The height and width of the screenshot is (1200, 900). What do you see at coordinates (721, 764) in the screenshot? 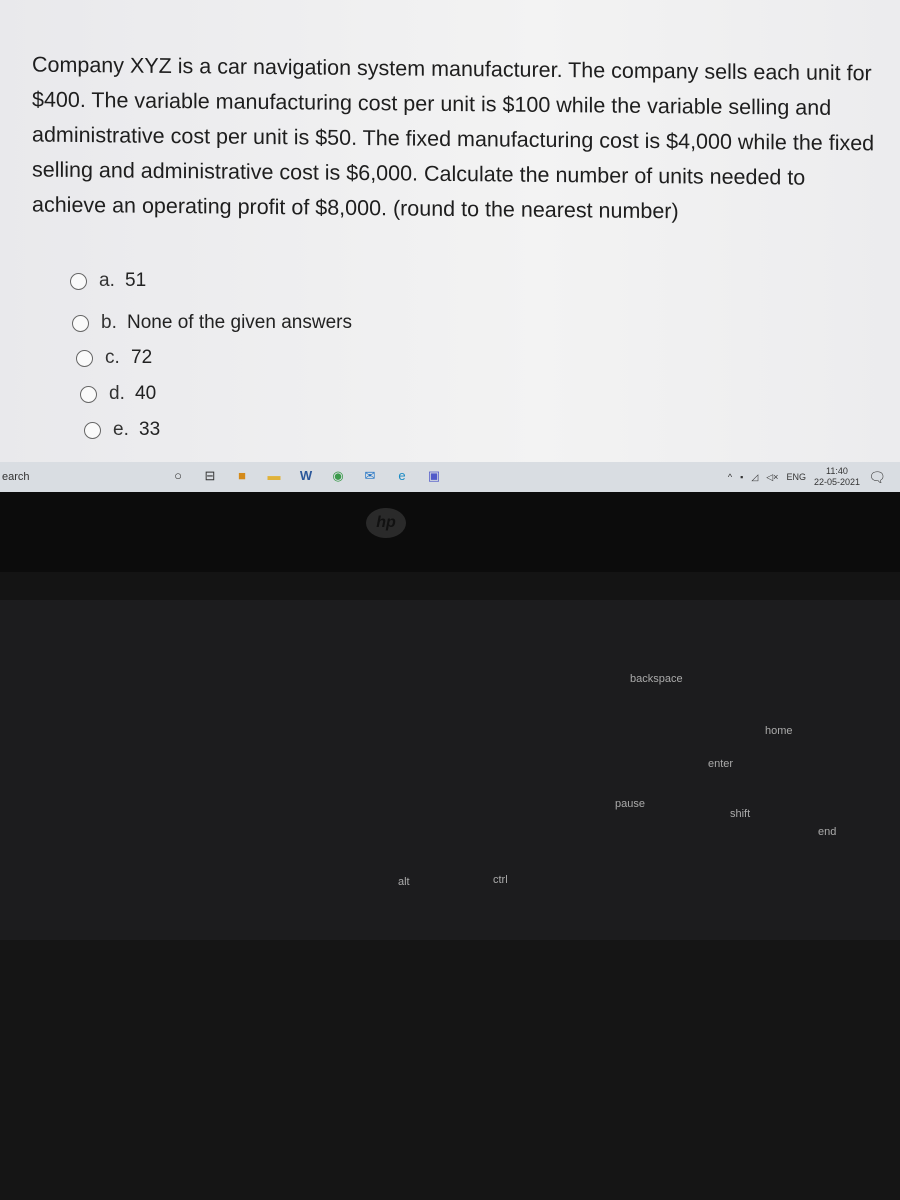
I see `key-enter: enter` at bounding box center [721, 764].